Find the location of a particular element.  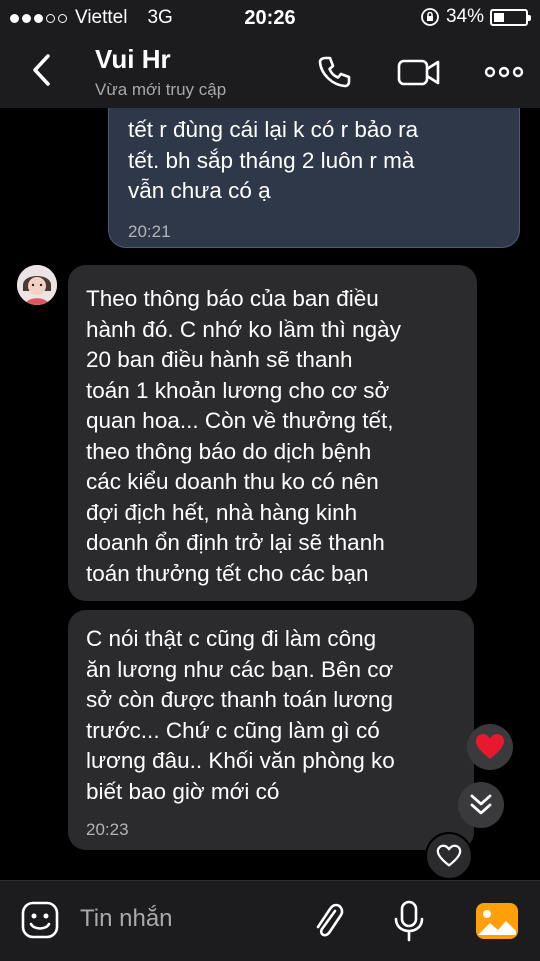

heart-reaction-button is located at coordinates (490, 747).